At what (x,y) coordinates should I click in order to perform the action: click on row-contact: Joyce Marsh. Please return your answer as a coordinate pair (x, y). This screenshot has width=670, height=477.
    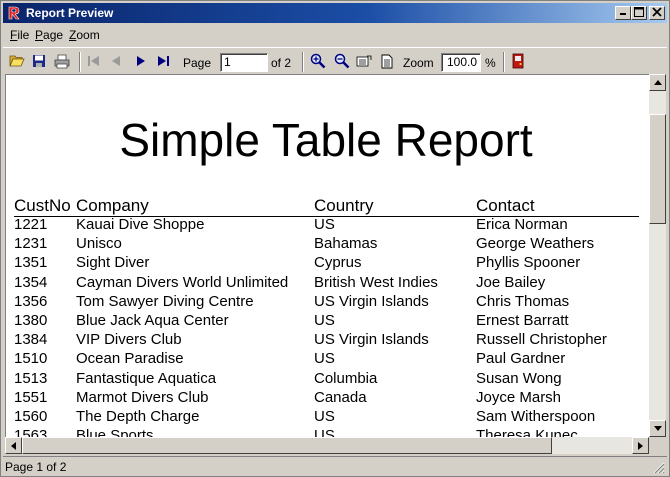
    Looking at the image, I should click on (519, 397).